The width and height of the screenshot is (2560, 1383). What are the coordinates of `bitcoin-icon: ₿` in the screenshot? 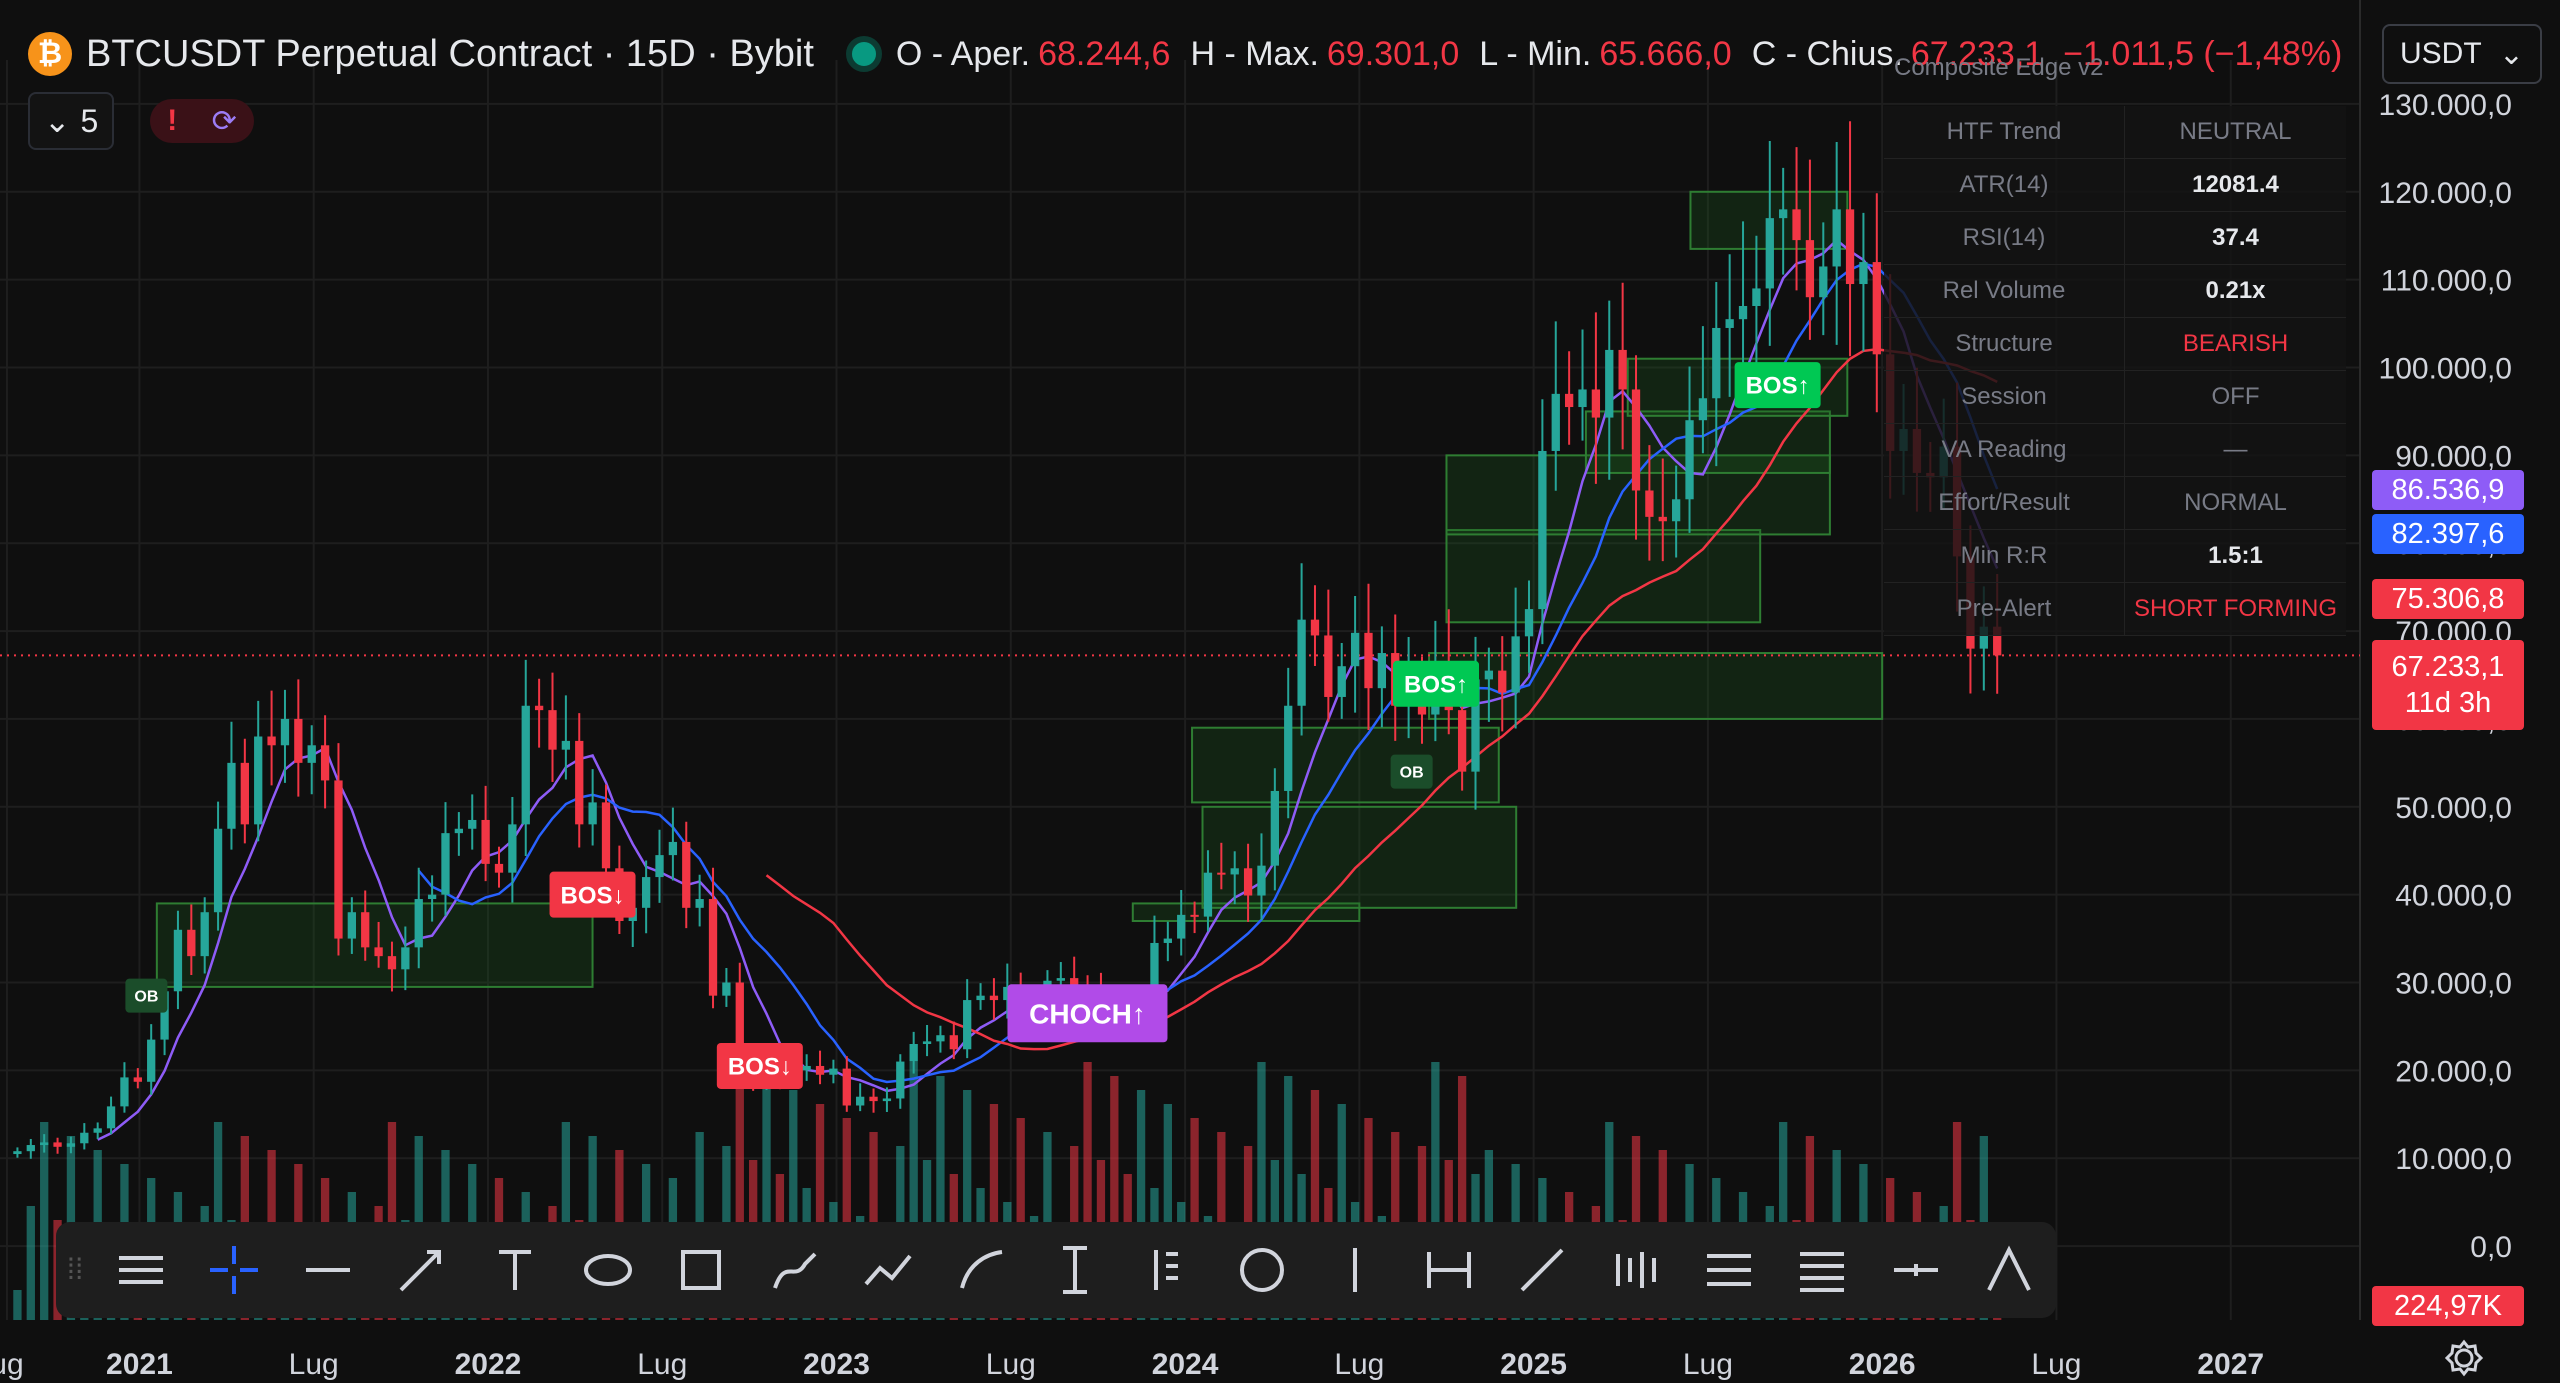 It's located at (50, 54).